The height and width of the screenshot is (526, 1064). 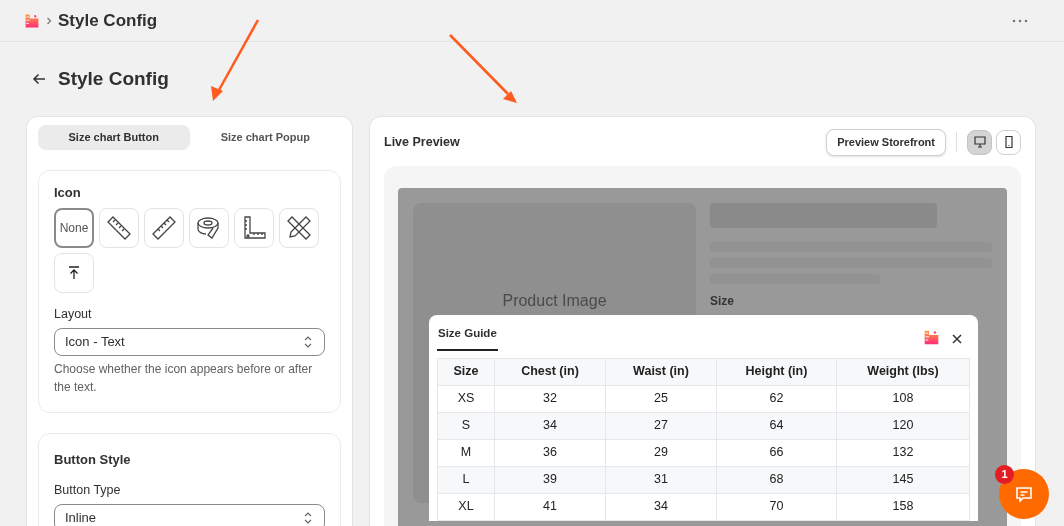 What do you see at coordinates (1024, 494) in the screenshot?
I see `chat-icon` at bounding box center [1024, 494].